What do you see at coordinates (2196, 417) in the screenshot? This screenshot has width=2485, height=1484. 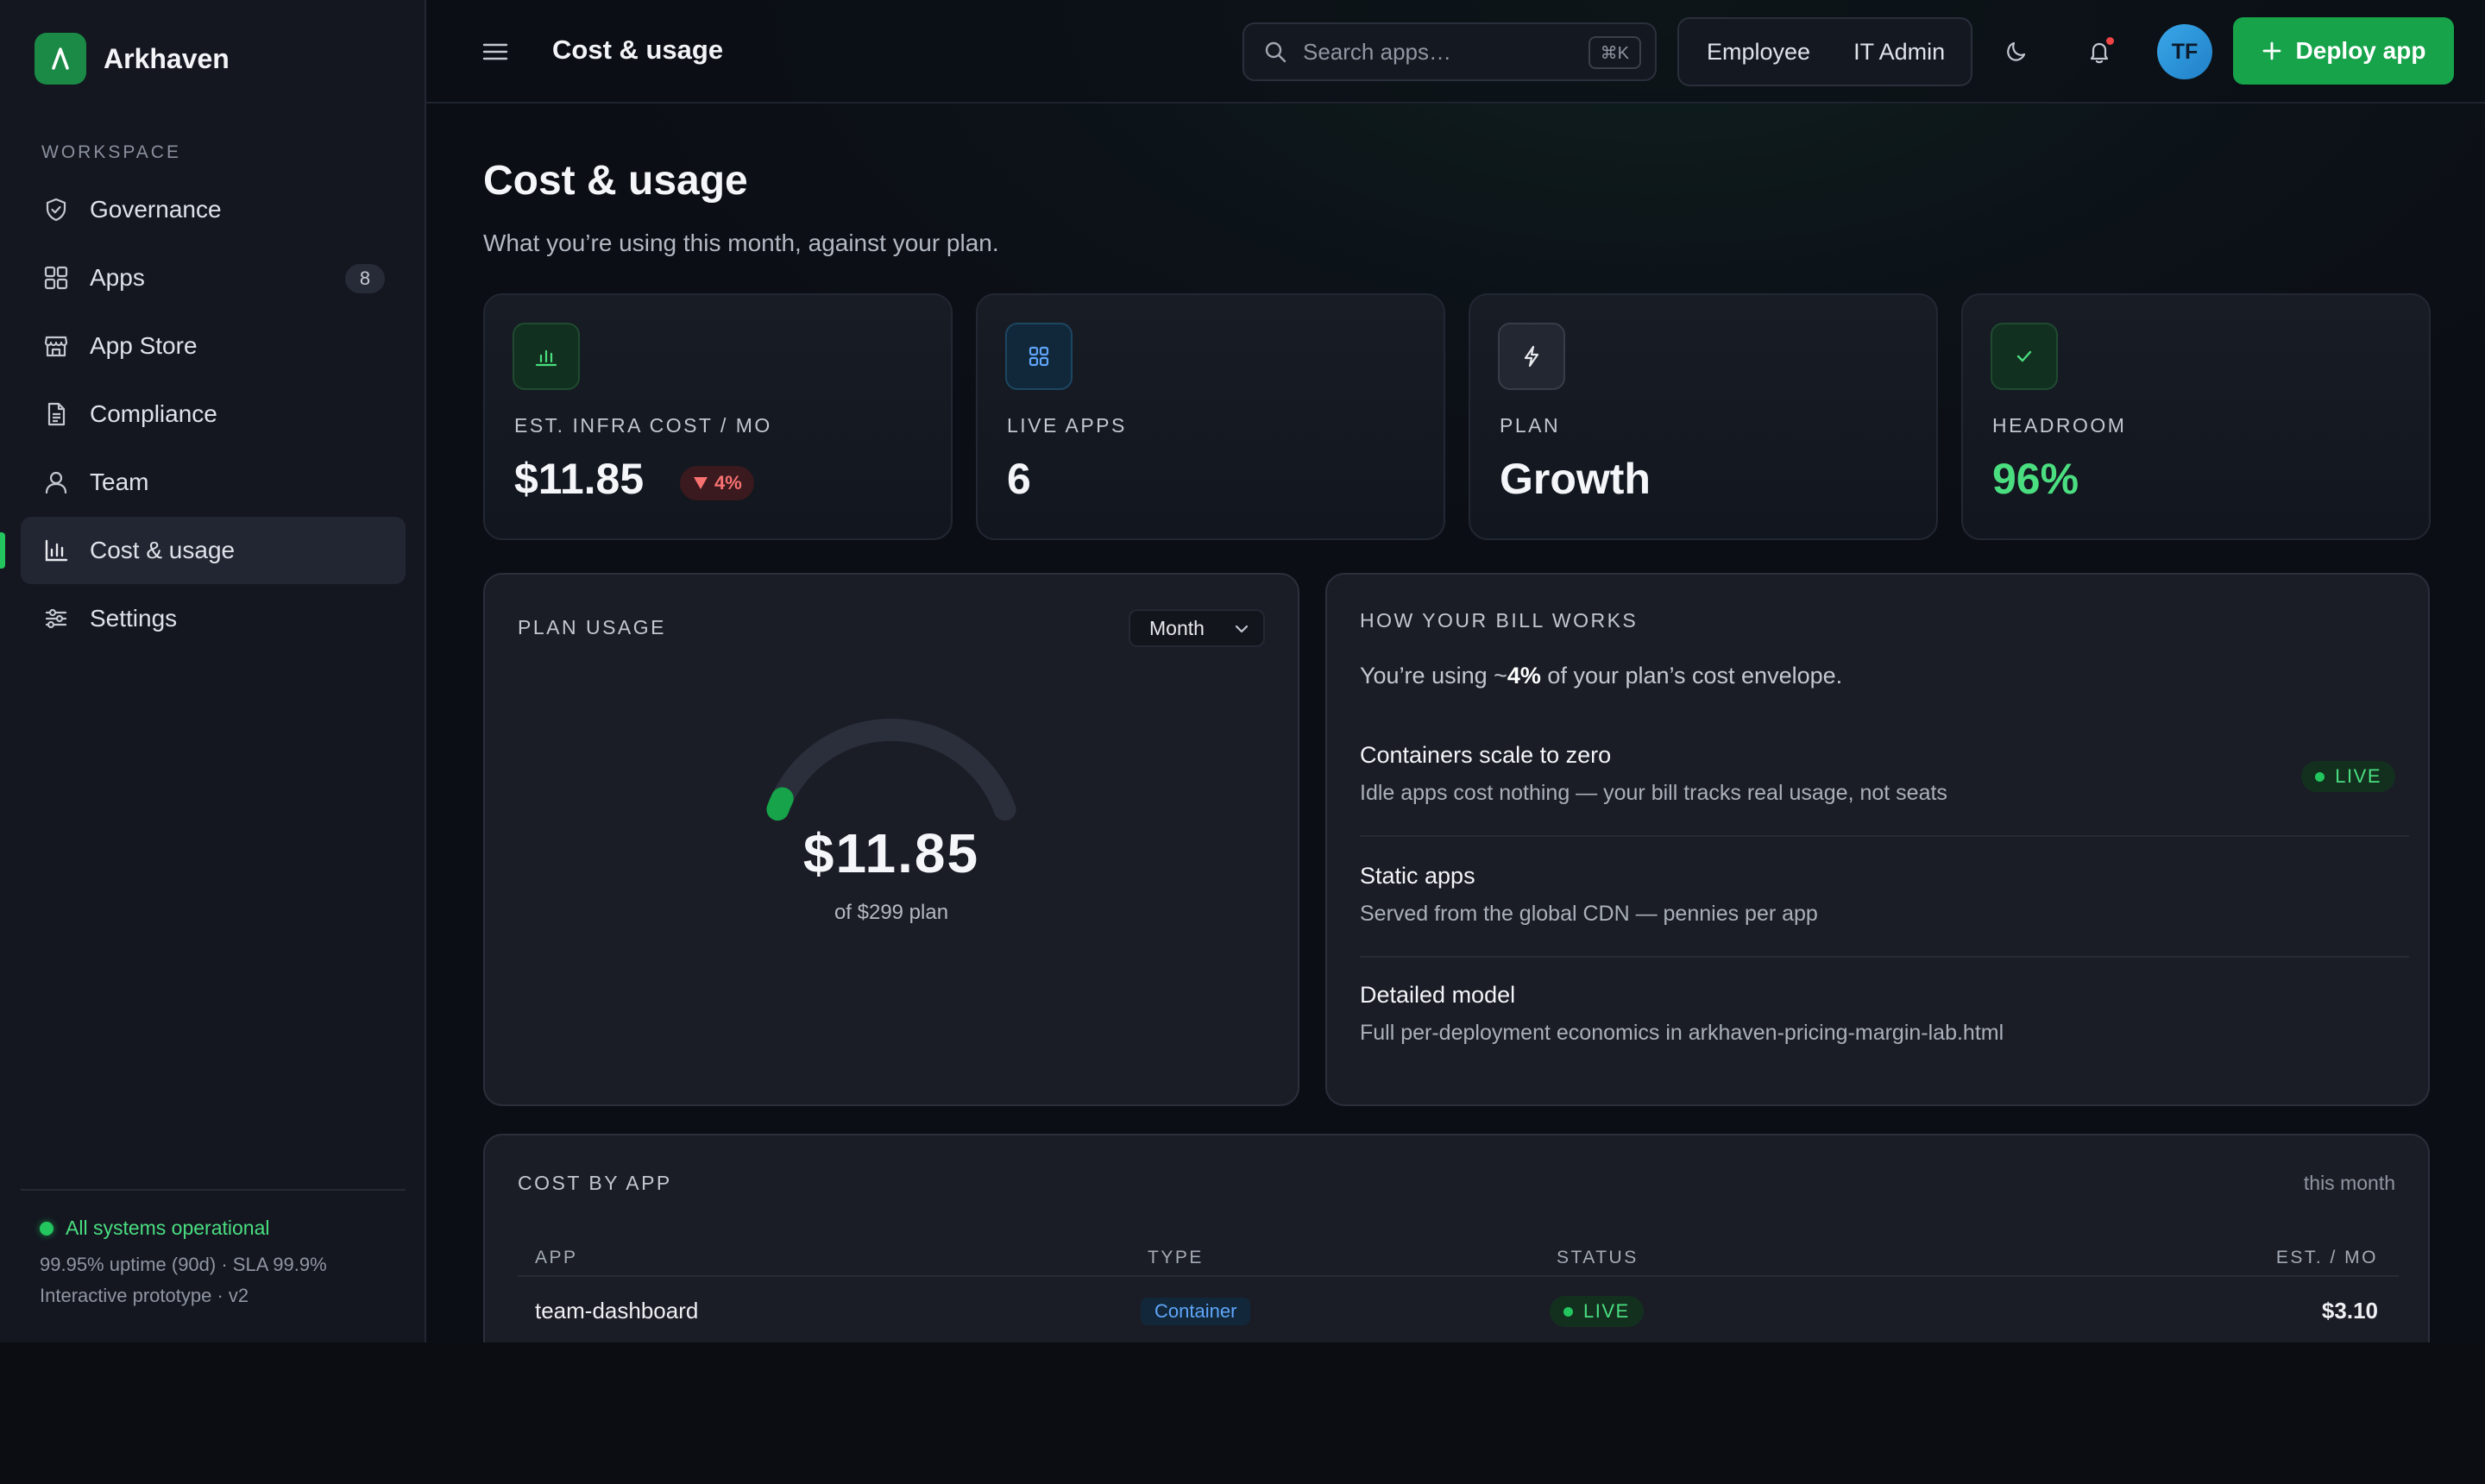 I see `kpi-card-headroom: HEADROOM 96%` at bounding box center [2196, 417].